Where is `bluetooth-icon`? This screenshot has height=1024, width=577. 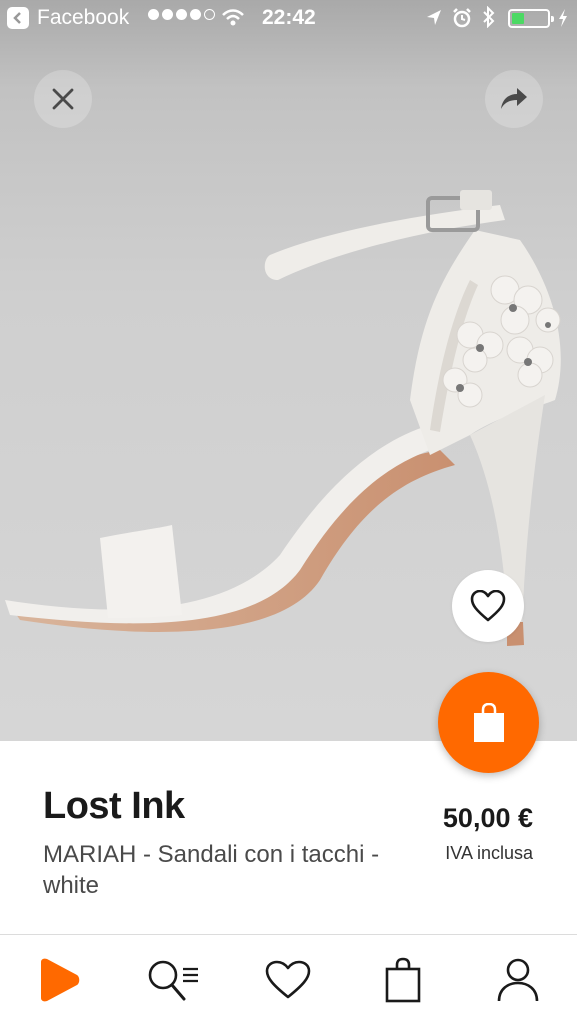
bluetooth-icon is located at coordinates (489, 17).